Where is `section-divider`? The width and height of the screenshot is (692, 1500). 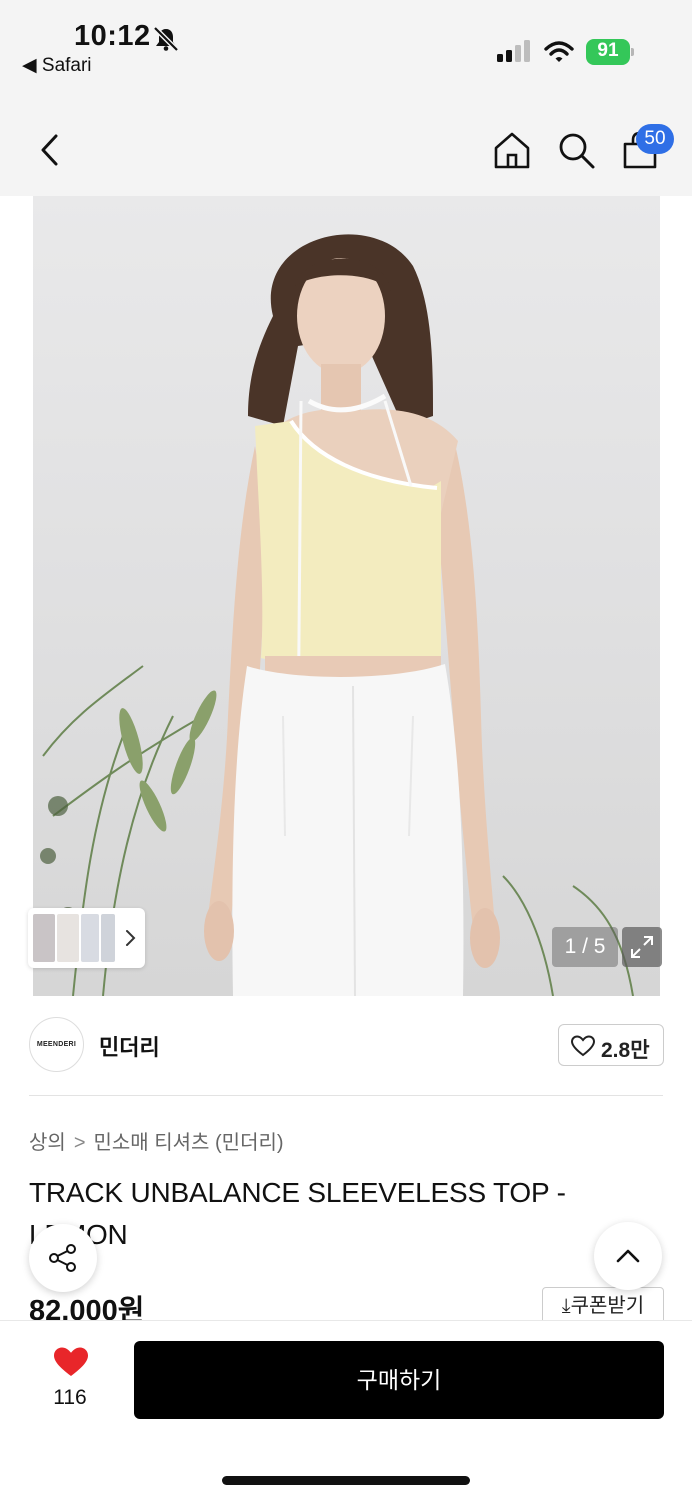
section-divider is located at coordinates (346, 1095).